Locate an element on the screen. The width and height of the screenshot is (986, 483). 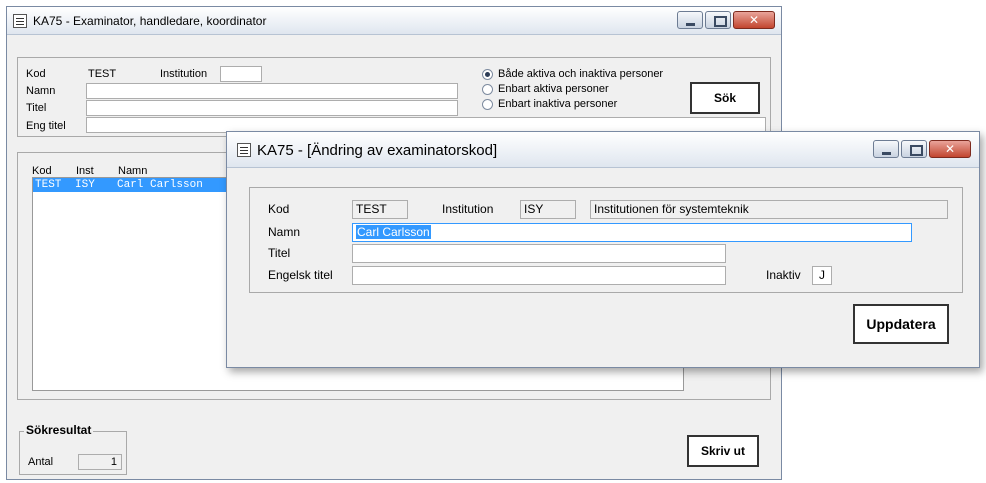
dialog-close-button is located at coordinates (950, 149).